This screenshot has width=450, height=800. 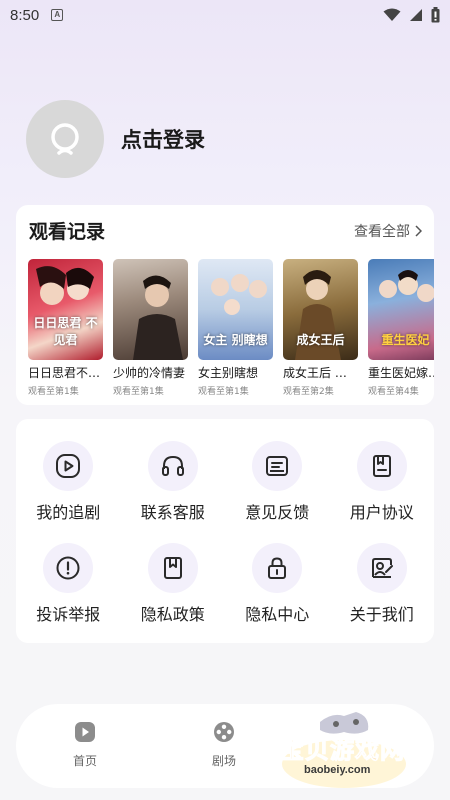 I want to click on watch-progress: 观看至第2集, so click(x=308, y=392).